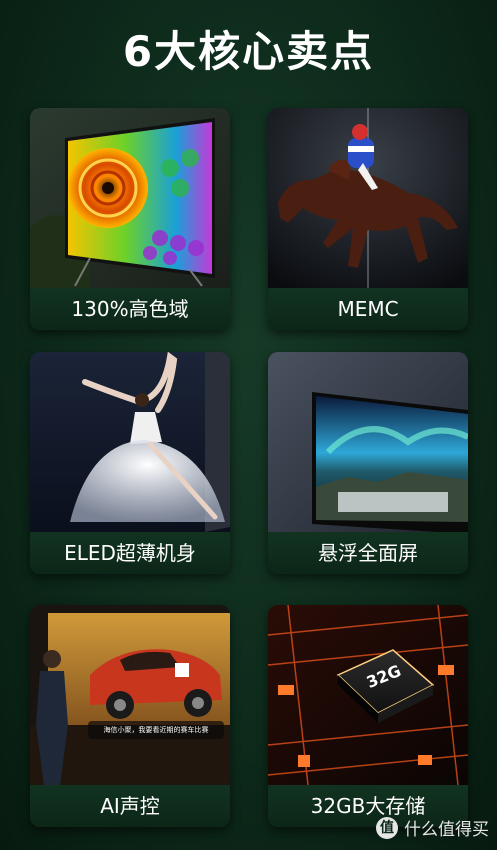  Describe the element at coordinates (130, 309) in the screenshot. I see `feature-caption: 130%高色域` at that location.